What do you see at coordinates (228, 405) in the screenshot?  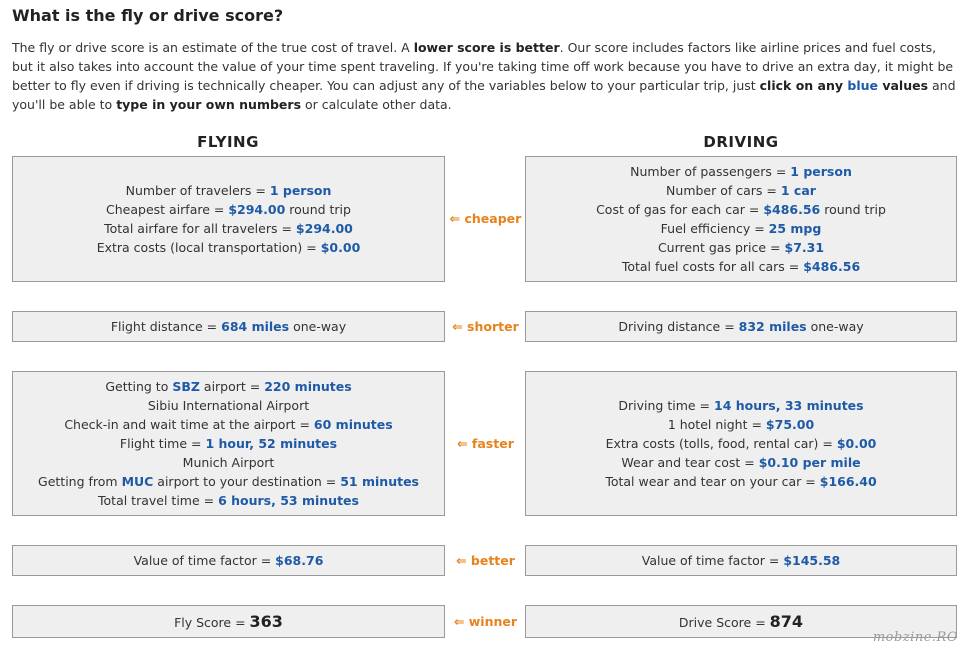 I see `origin-airport-name: Sibiu International Airport` at bounding box center [228, 405].